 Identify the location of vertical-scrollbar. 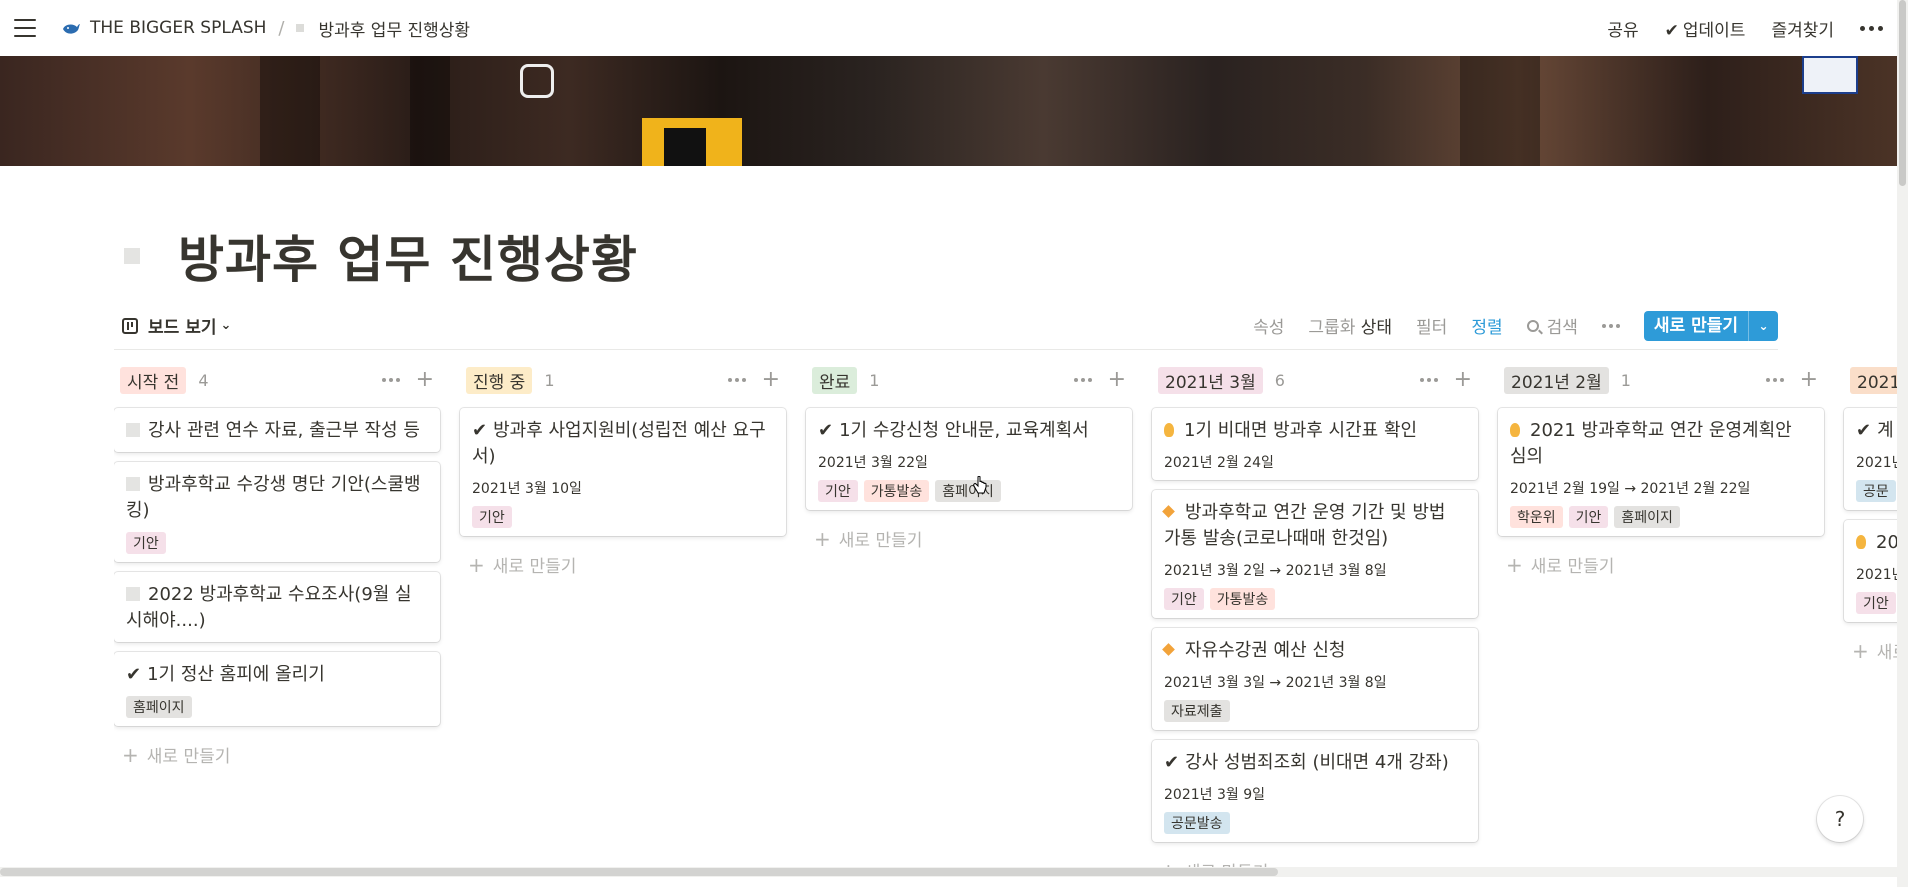
(1902, 443).